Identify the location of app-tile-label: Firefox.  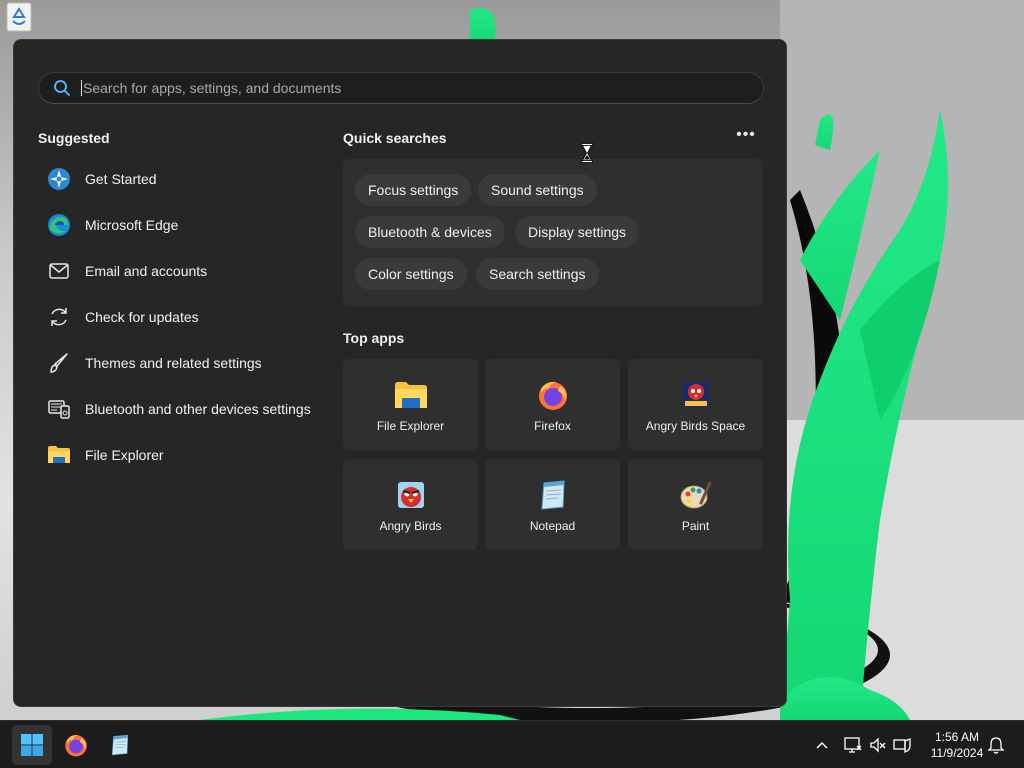
(552, 426).